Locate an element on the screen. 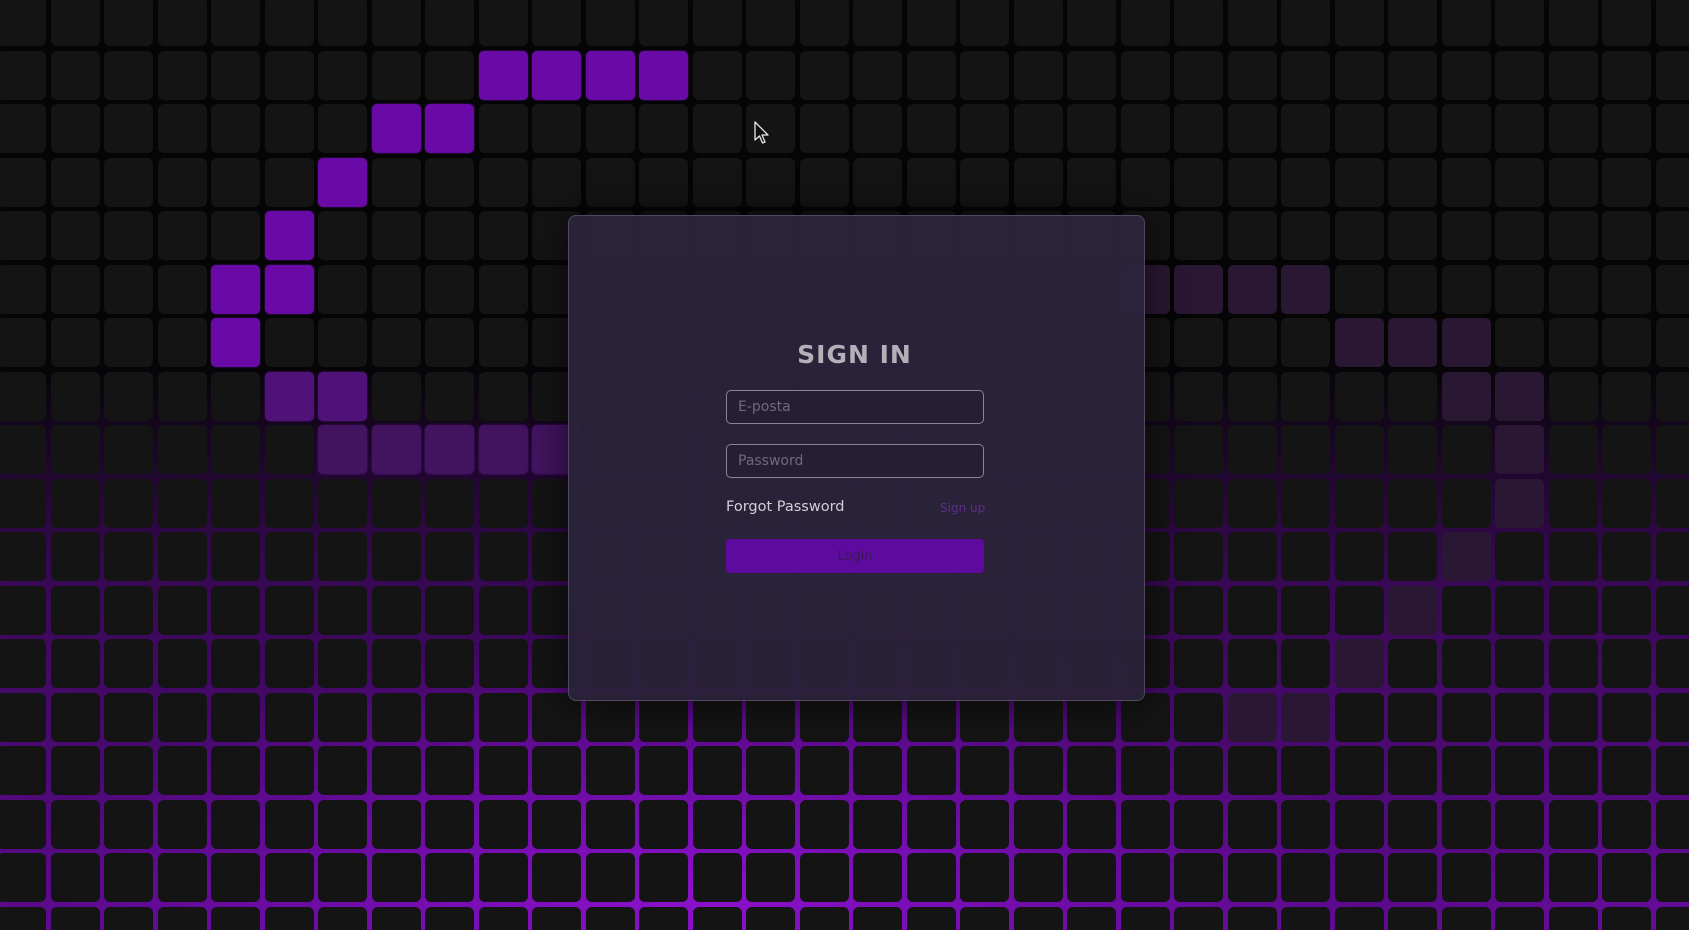 The width and height of the screenshot is (1689, 930). email-field is located at coordinates (855, 407).